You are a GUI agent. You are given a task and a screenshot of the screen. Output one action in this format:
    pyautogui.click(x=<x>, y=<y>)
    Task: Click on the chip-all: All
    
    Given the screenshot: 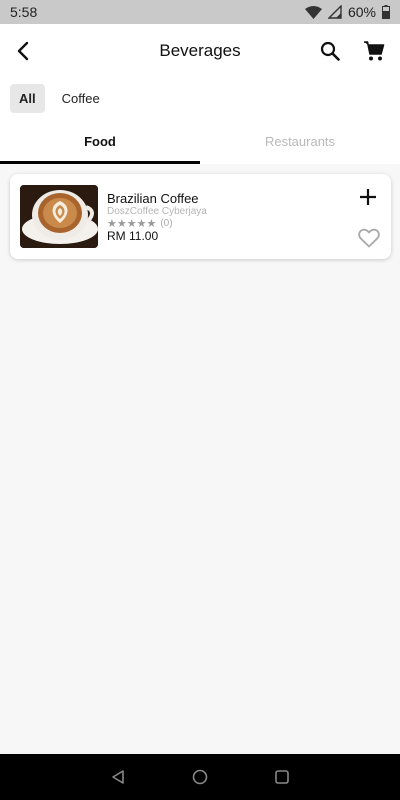 What is the action you would take?
    pyautogui.click(x=27, y=98)
    